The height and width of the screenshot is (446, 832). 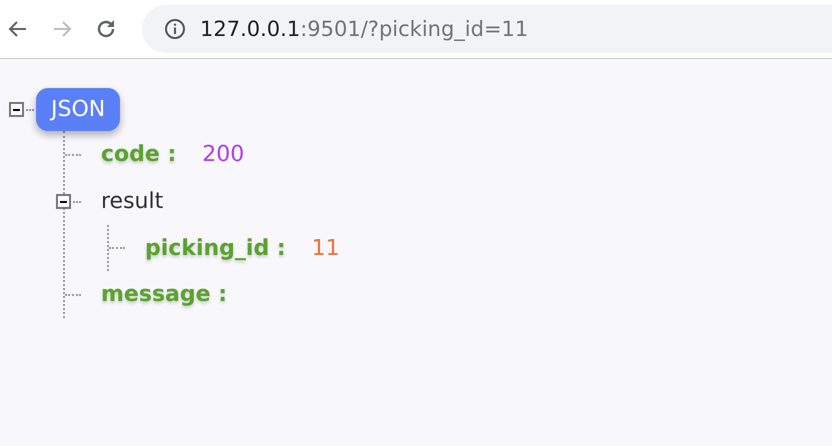 What do you see at coordinates (132, 201) in the screenshot?
I see `json-key: result` at bounding box center [132, 201].